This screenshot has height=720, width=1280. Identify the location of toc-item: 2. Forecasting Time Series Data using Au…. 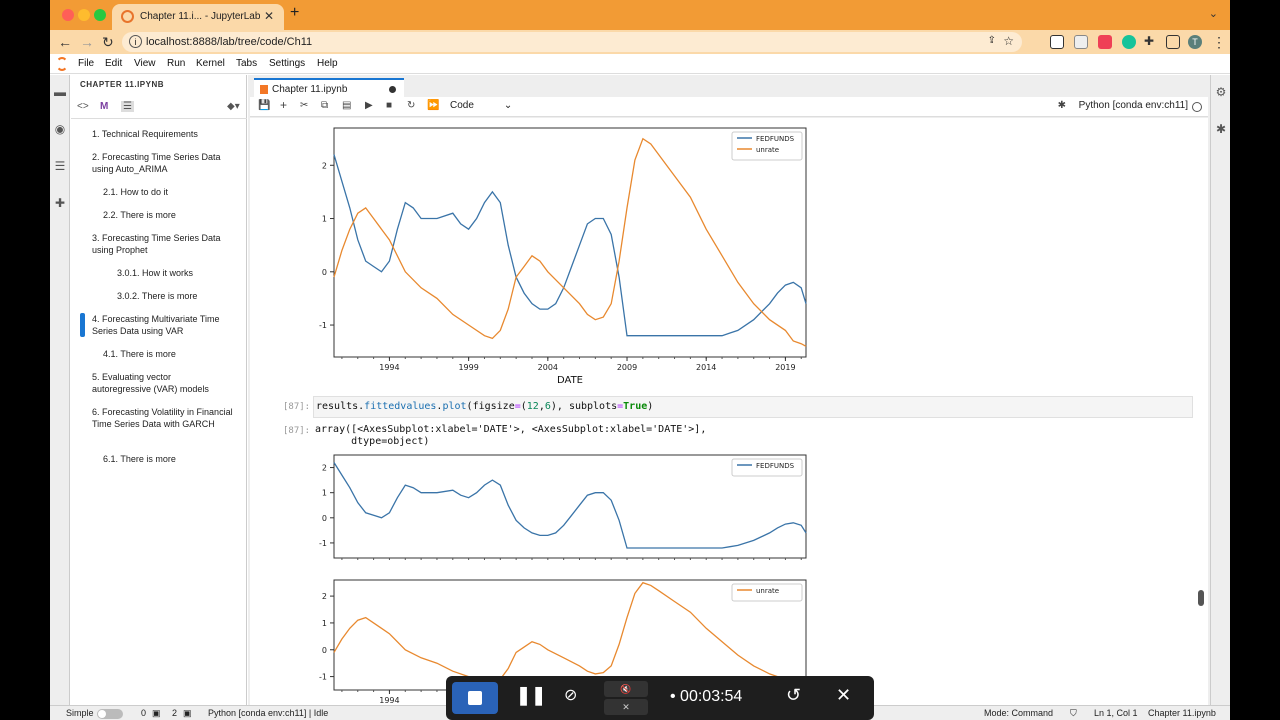
(164, 163).